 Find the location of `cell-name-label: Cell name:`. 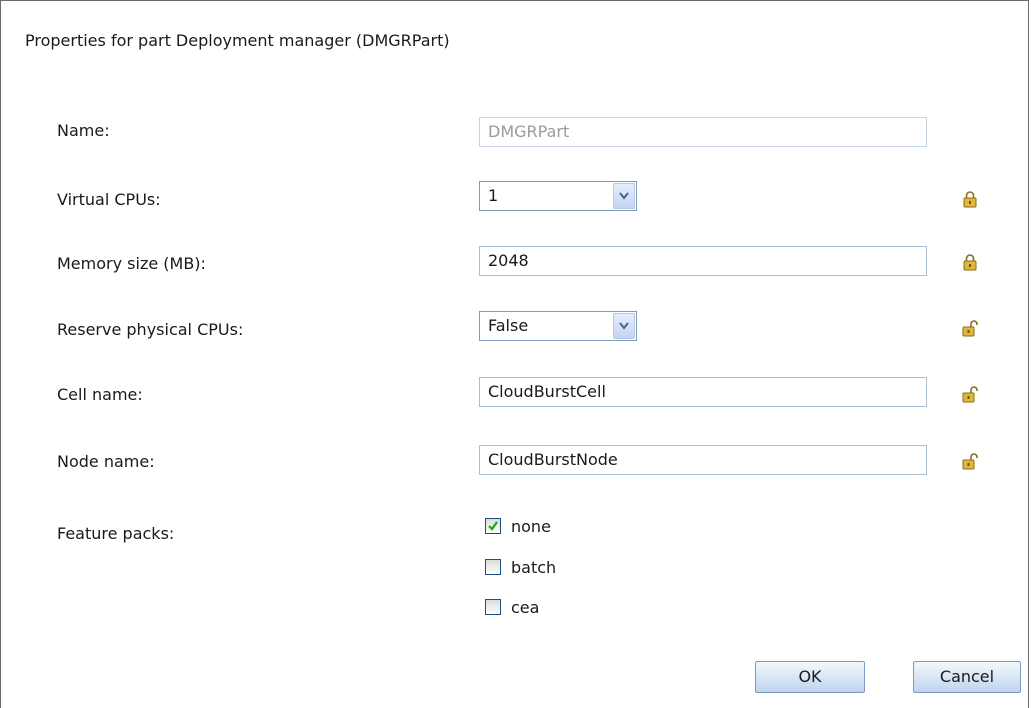

cell-name-label: Cell name: is located at coordinates (100, 394).